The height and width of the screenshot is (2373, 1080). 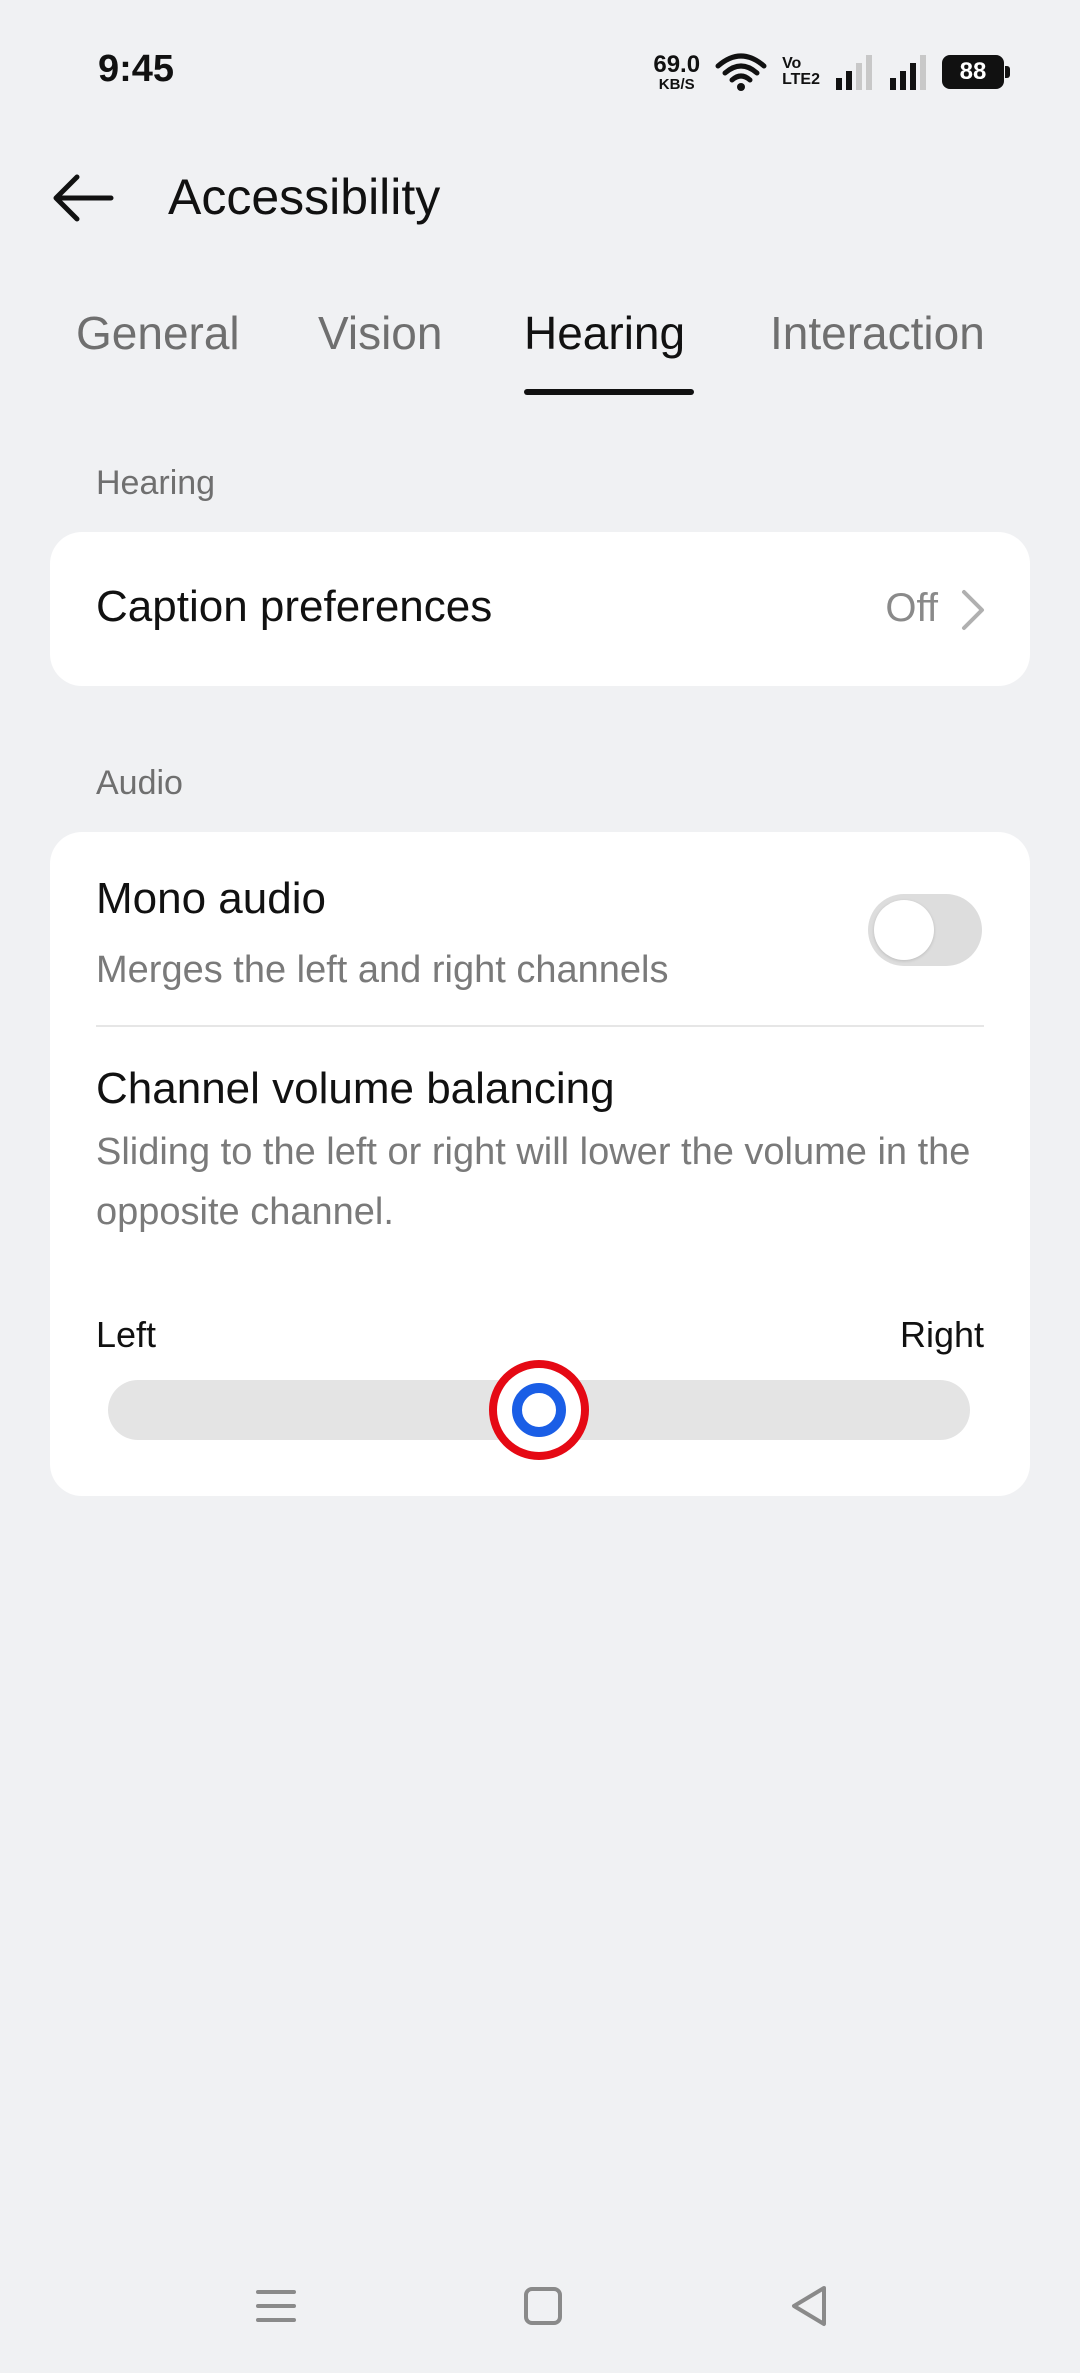 What do you see at coordinates (904, 930) in the screenshot?
I see `toggle-knob` at bounding box center [904, 930].